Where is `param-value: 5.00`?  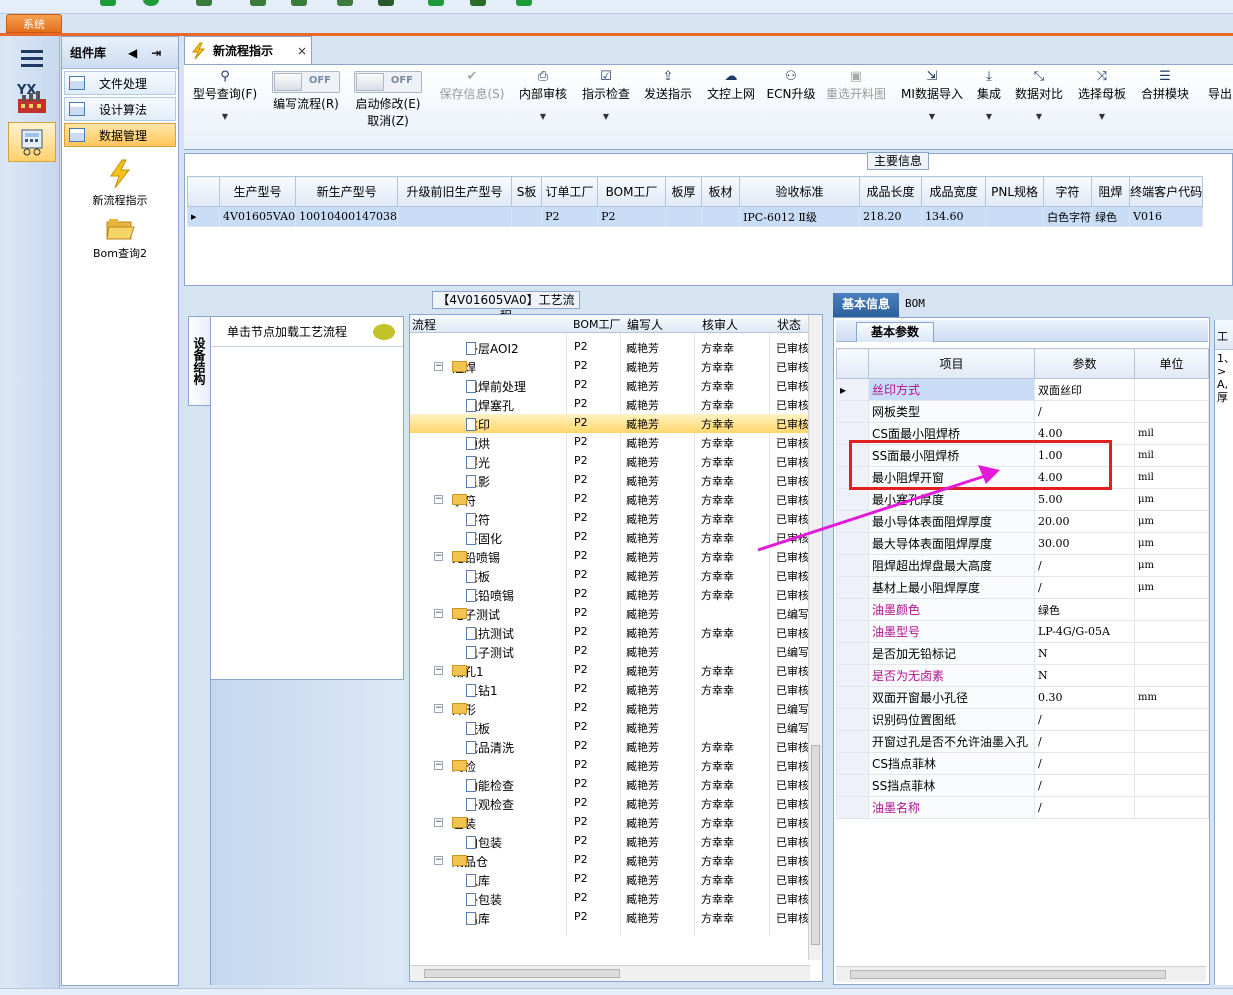
param-value: 5.00 is located at coordinates (1084, 499).